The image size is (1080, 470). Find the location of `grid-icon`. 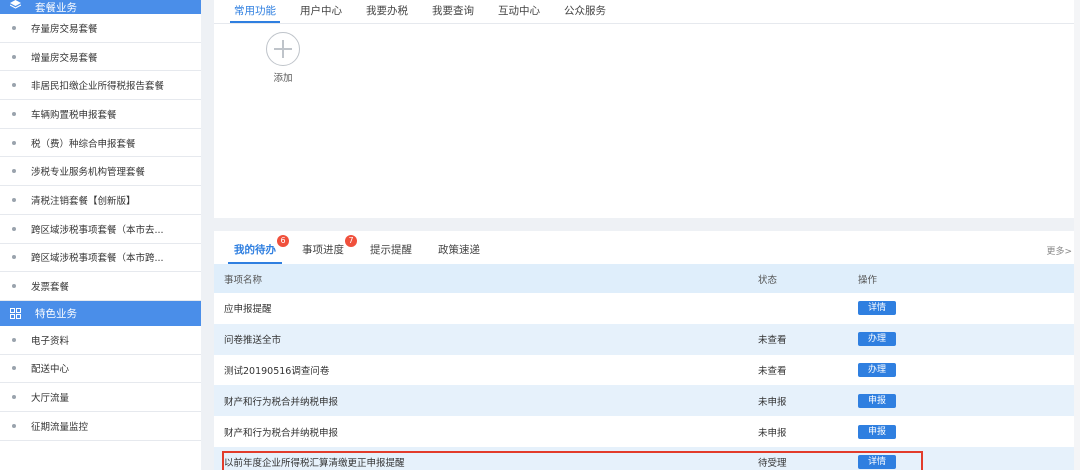

grid-icon is located at coordinates (15, 313).